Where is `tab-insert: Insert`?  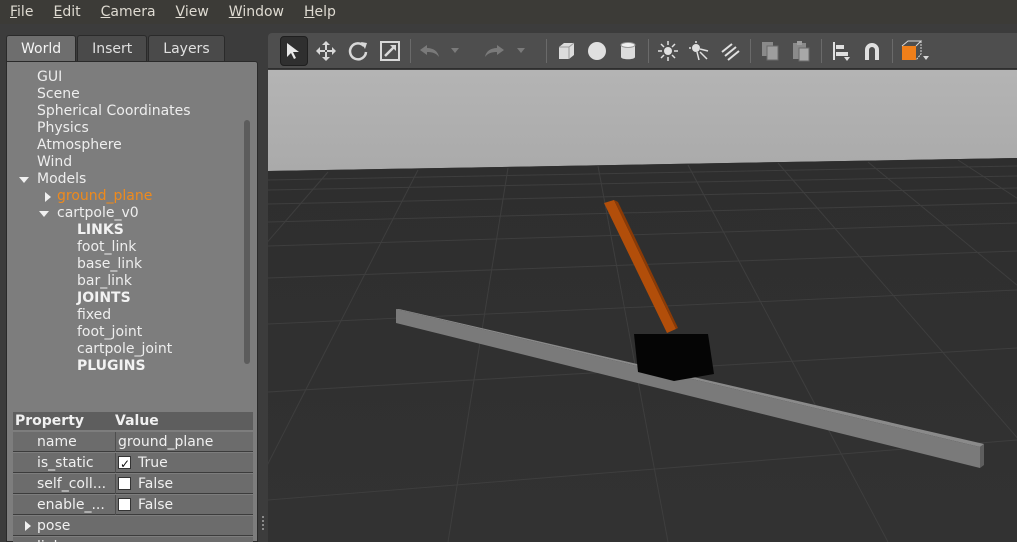 tab-insert: Insert is located at coordinates (112, 48).